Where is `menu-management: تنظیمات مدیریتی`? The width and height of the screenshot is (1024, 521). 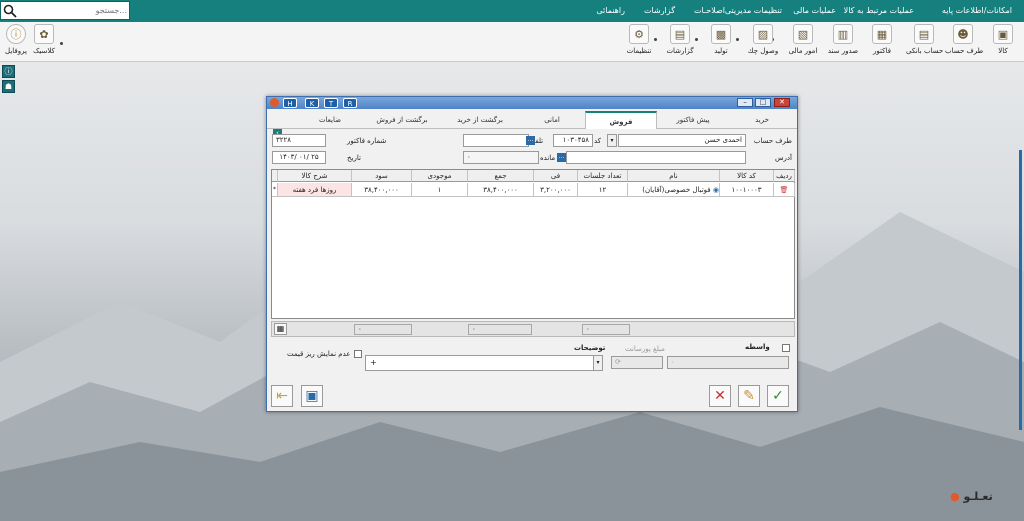 menu-management: تنظیمات مدیریتی is located at coordinates (753, 10).